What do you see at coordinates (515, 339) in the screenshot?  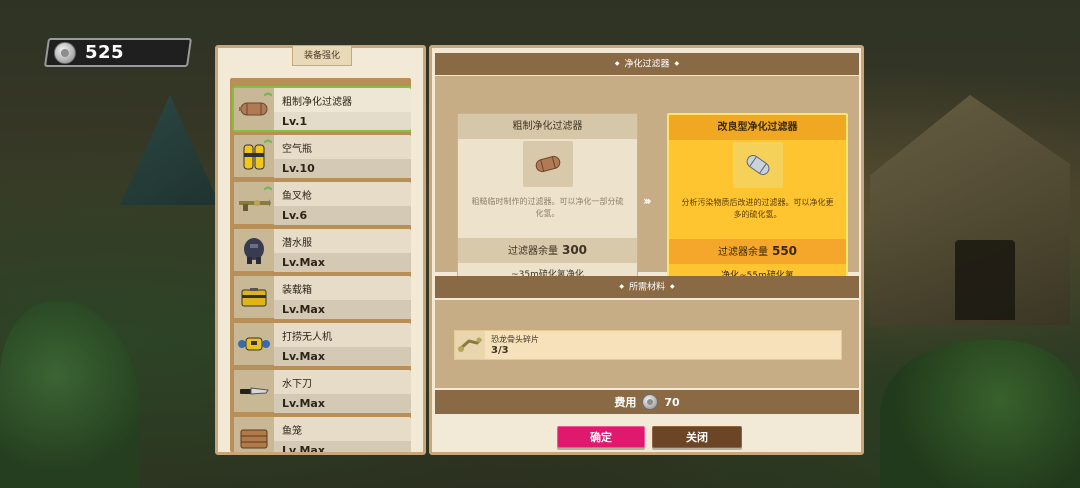 I see `material-name: 恐龙骨头碎片` at bounding box center [515, 339].